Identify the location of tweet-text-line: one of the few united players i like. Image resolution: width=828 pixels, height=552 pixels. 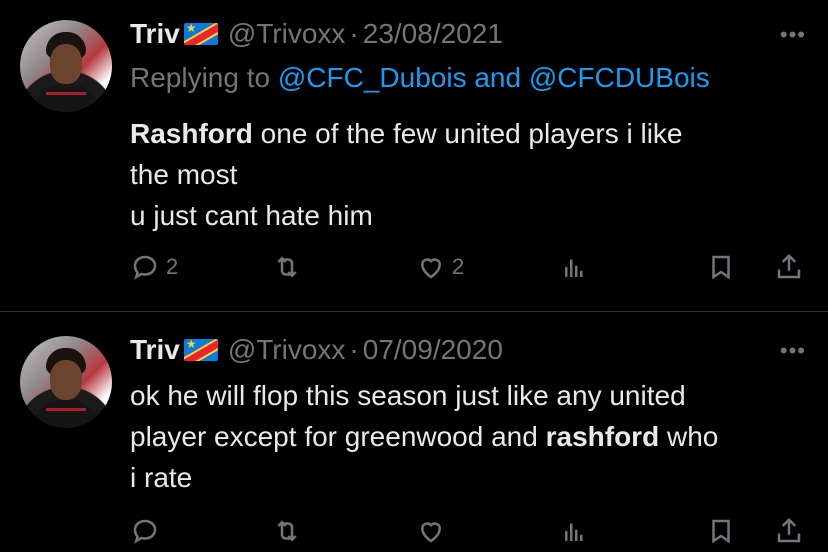
(467, 133).